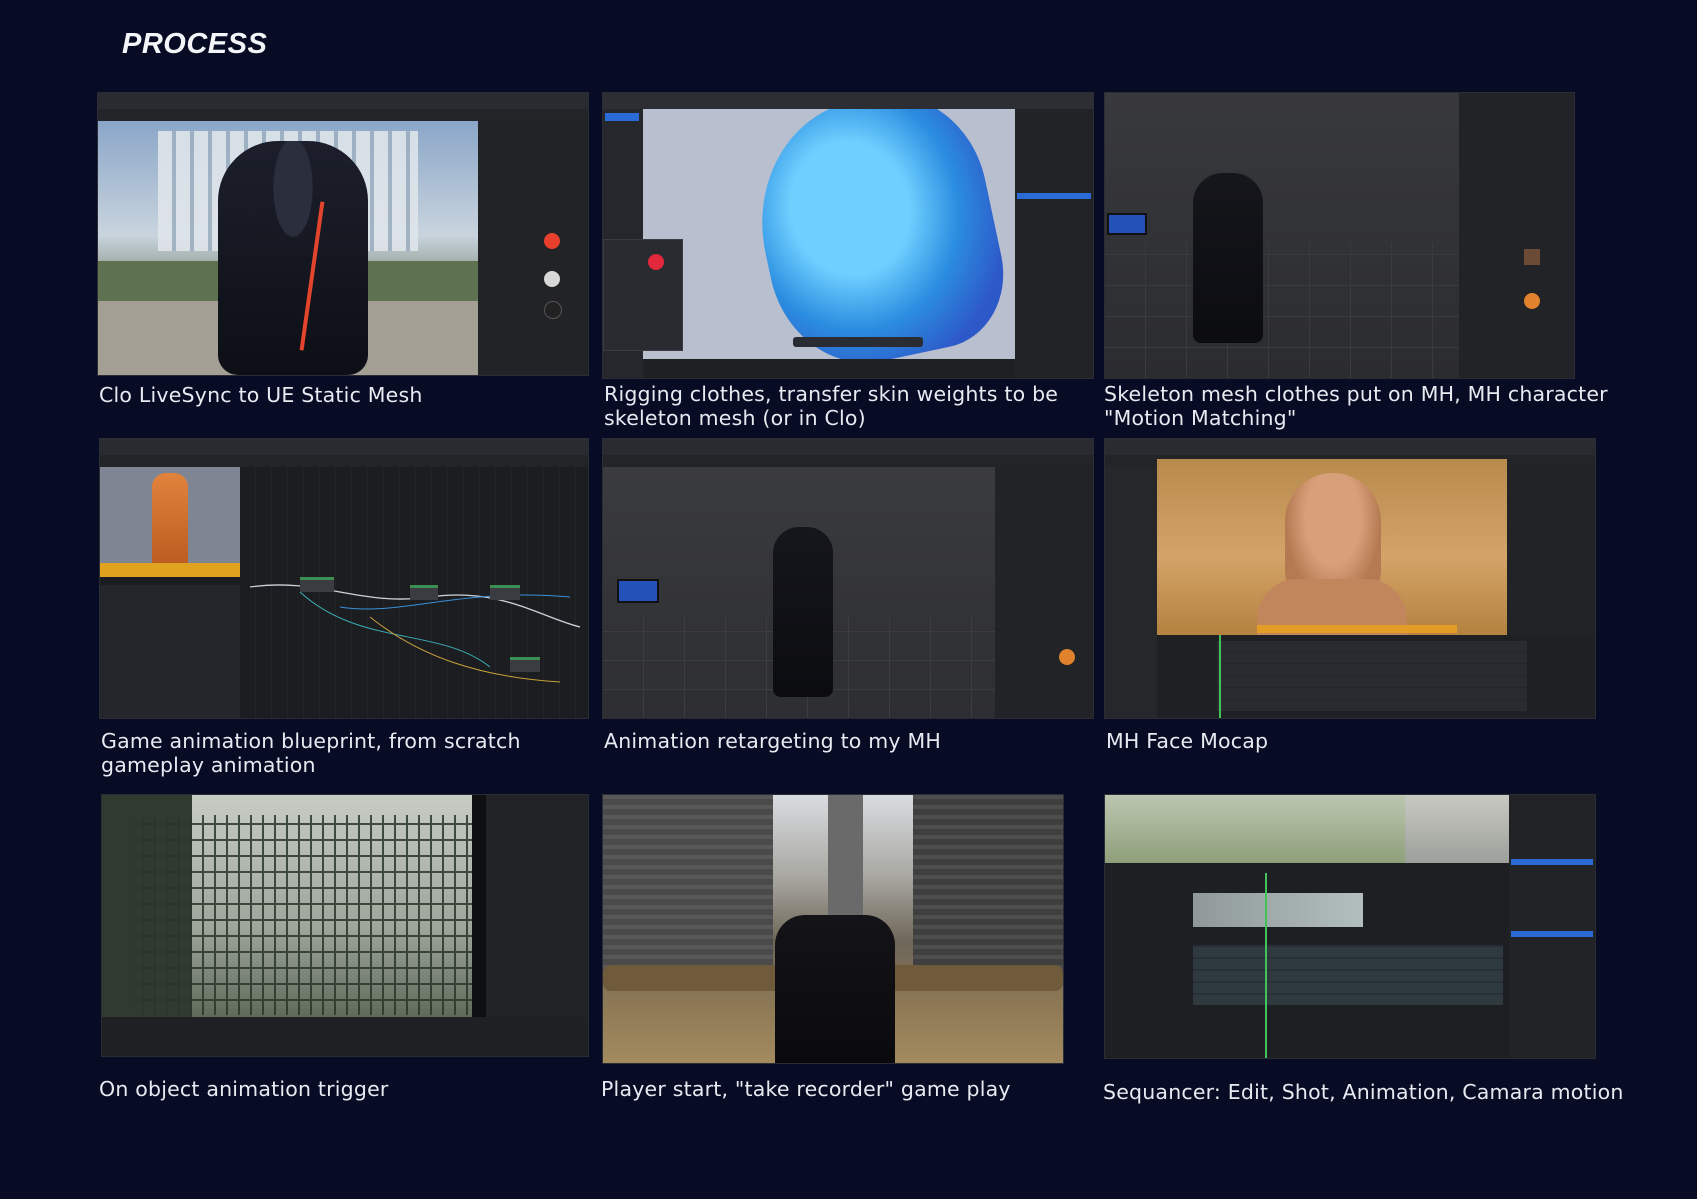 Image resolution: width=1697 pixels, height=1199 pixels. I want to click on caption-8: Player start, "take recorder" game play, so click(806, 1089).